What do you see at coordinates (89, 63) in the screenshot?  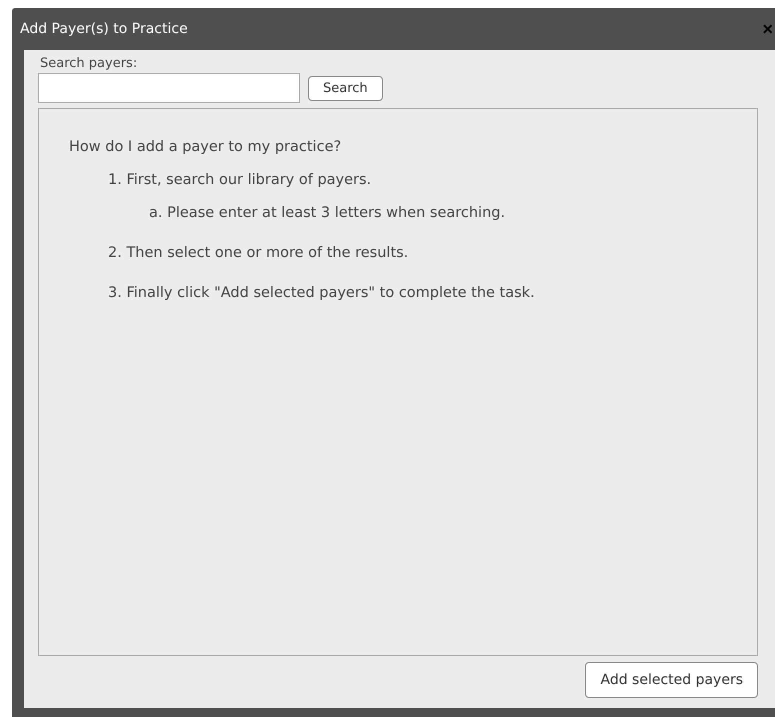 I see `search-label: Search payers:` at bounding box center [89, 63].